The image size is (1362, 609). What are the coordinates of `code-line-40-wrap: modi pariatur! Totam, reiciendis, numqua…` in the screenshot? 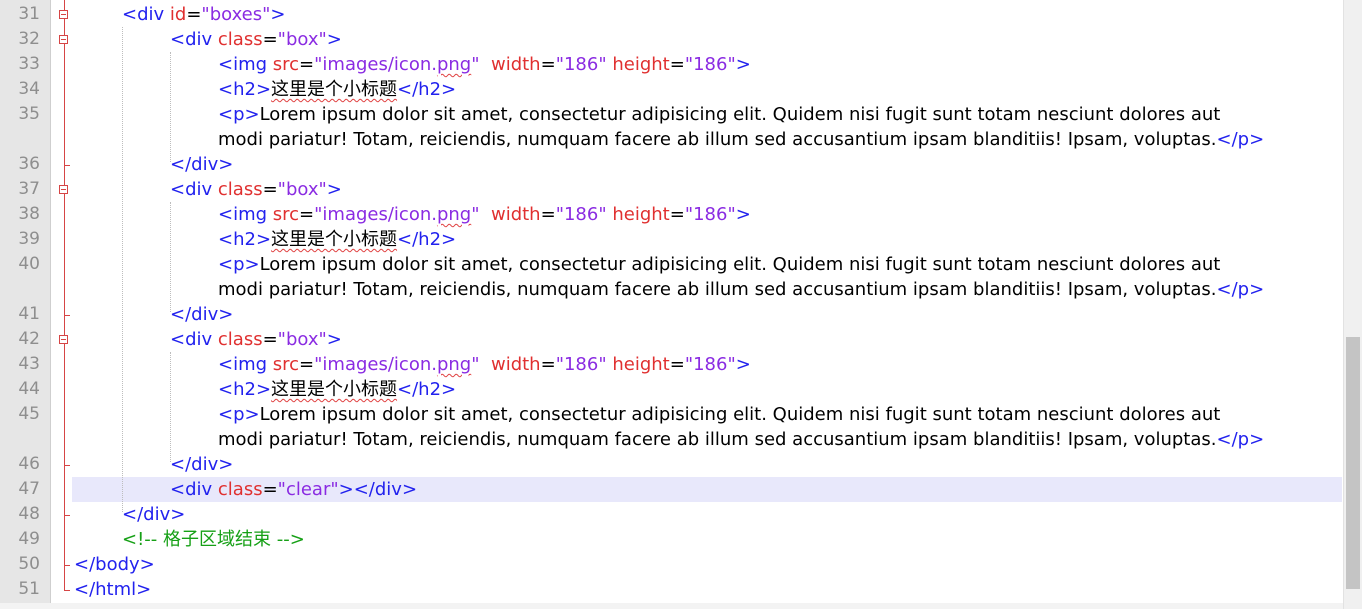 It's located at (741, 289).